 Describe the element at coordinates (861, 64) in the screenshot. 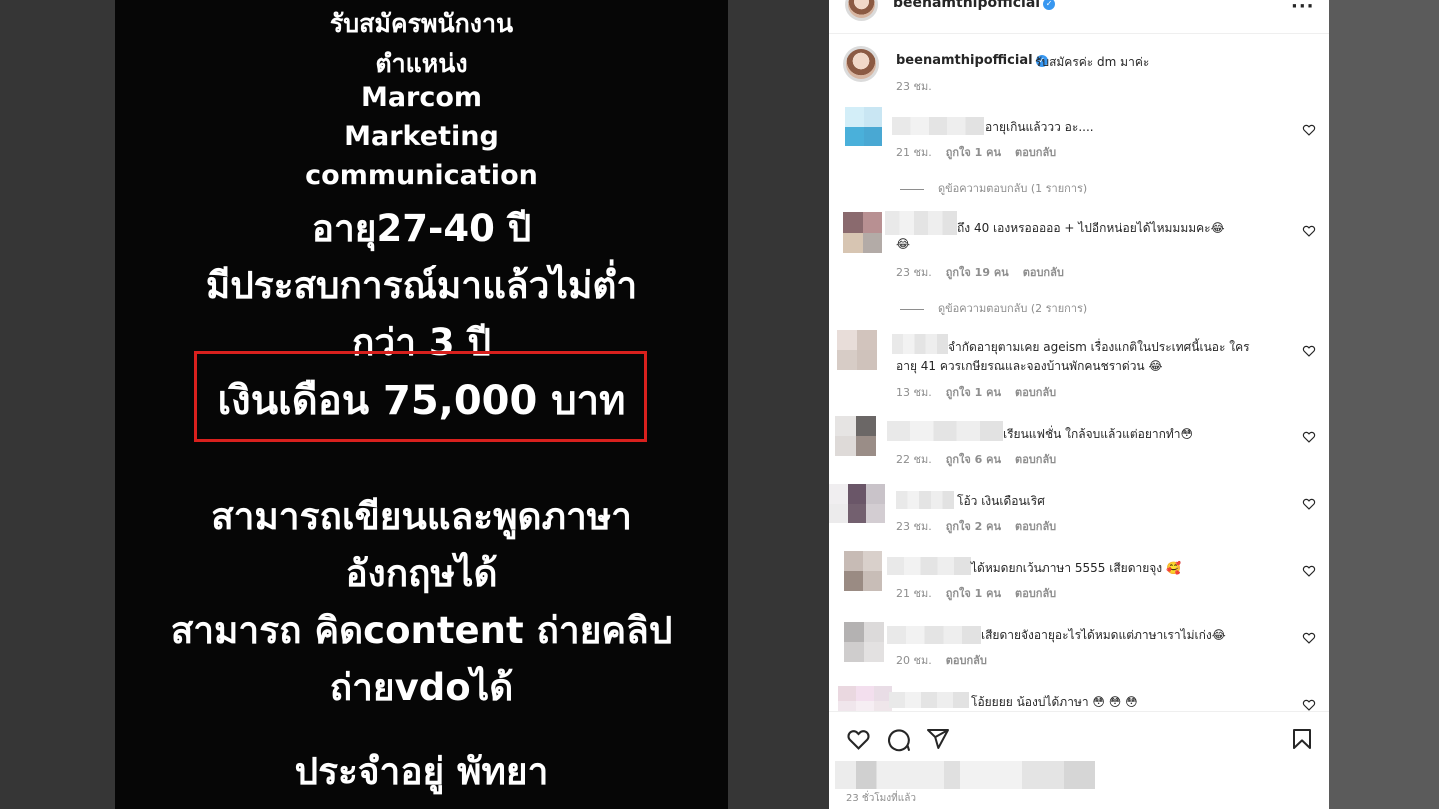

I see `caption-avatar` at that location.